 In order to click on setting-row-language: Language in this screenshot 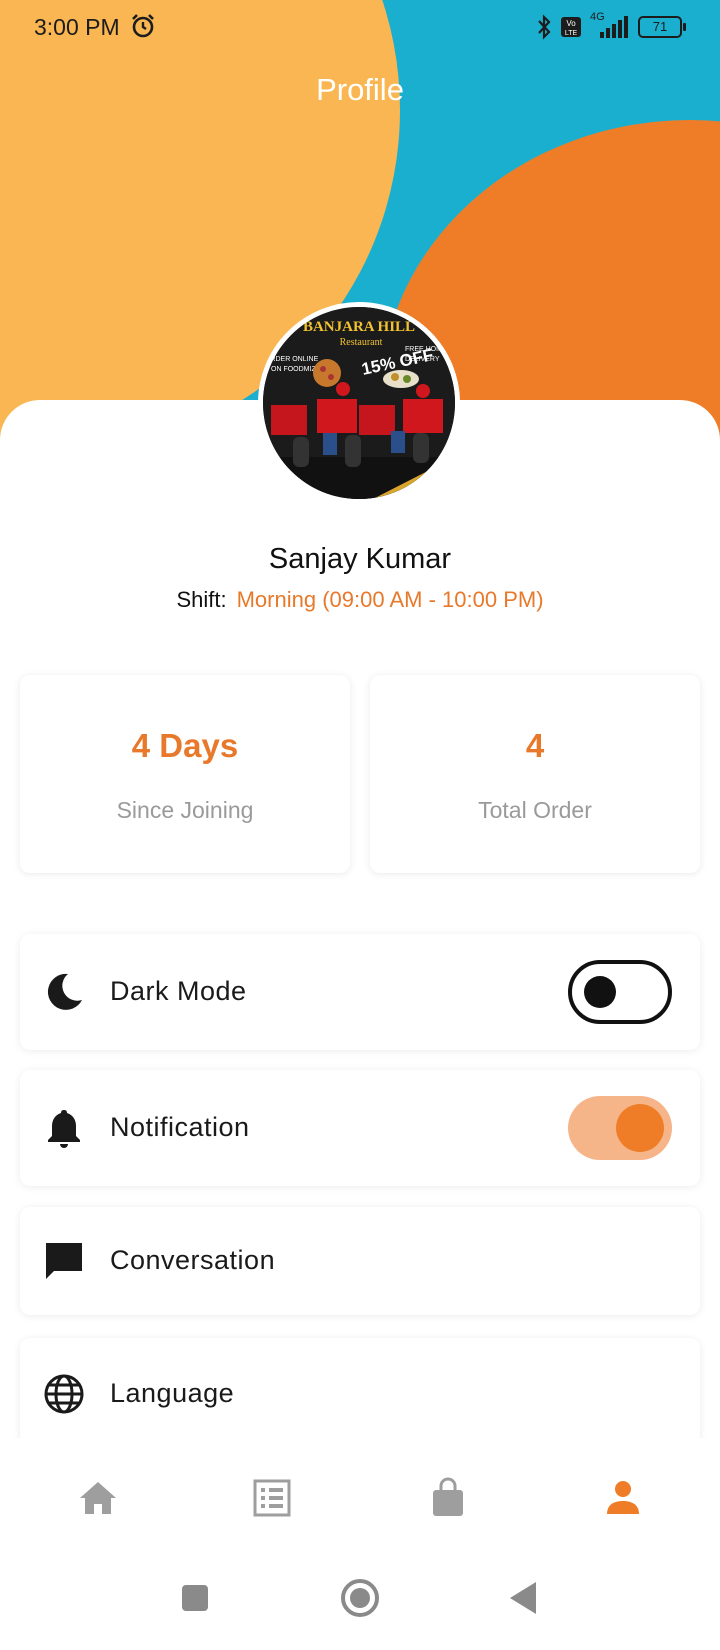, I will do `click(360, 1394)`.